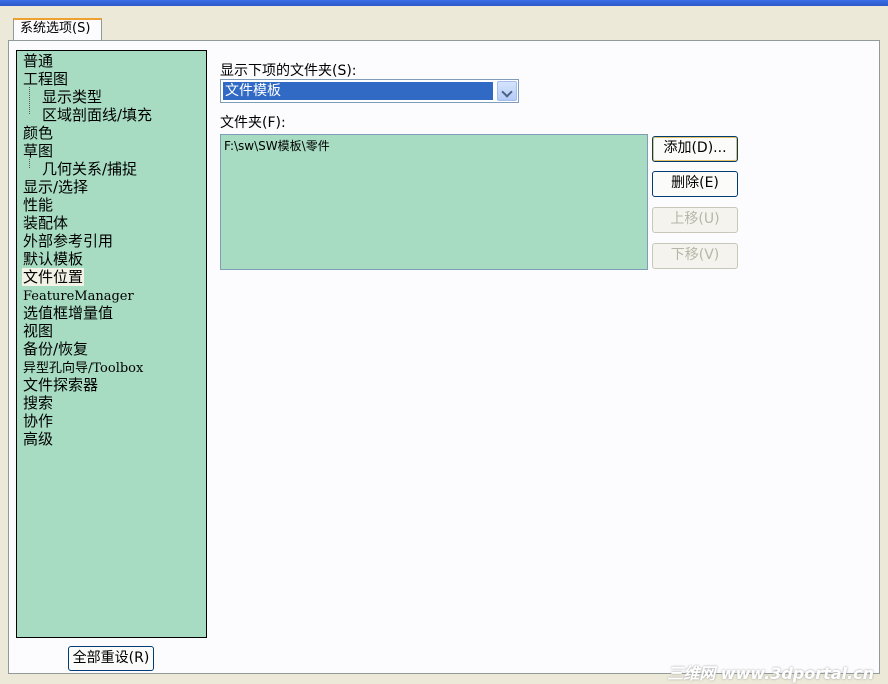  What do you see at coordinates (288, 71) in the screenshot?
I see `show-folders-label: 显示下项的文件夹(S):` at bounding box center [288, 71].